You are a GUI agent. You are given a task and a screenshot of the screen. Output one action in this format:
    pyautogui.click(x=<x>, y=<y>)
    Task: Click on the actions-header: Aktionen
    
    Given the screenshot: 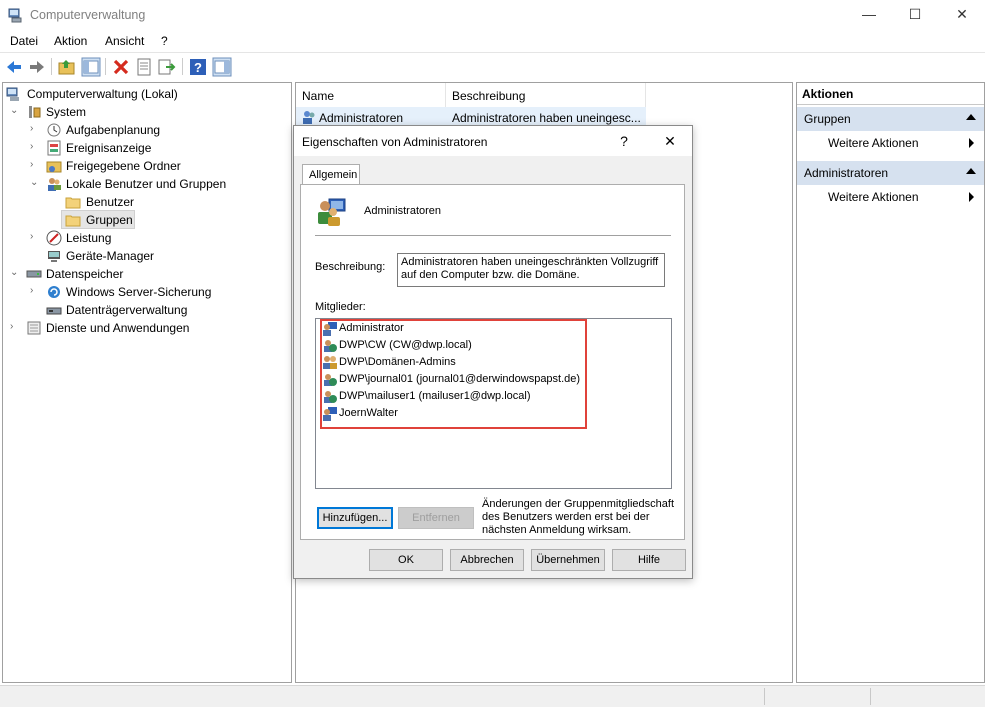 What is the action you would take?
    pyautogui.click(x=890, y=94)
    